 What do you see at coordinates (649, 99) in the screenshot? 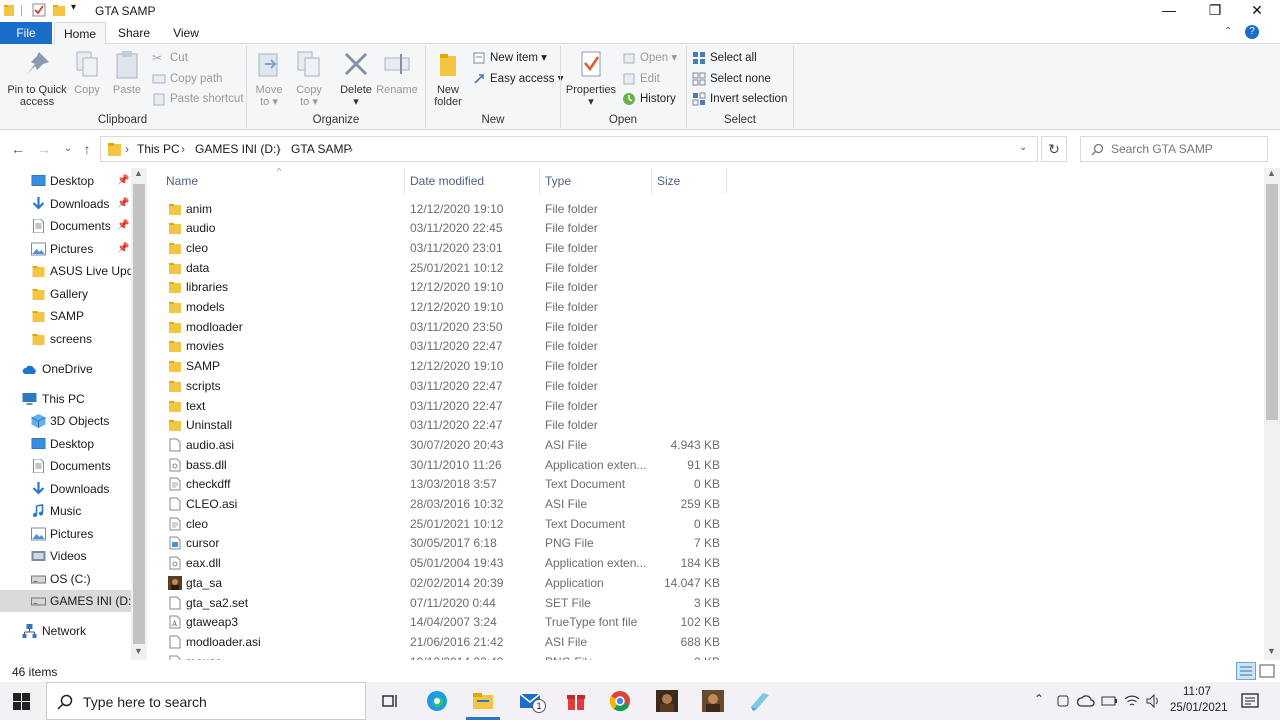
I see `history-button: History` at bounding box center [649, 99].